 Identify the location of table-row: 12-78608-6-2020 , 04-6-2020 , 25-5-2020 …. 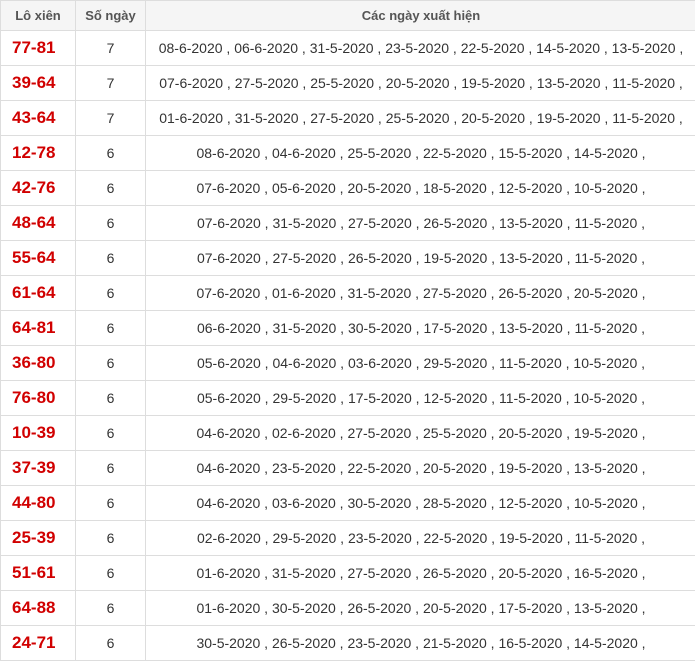
(348, 153).